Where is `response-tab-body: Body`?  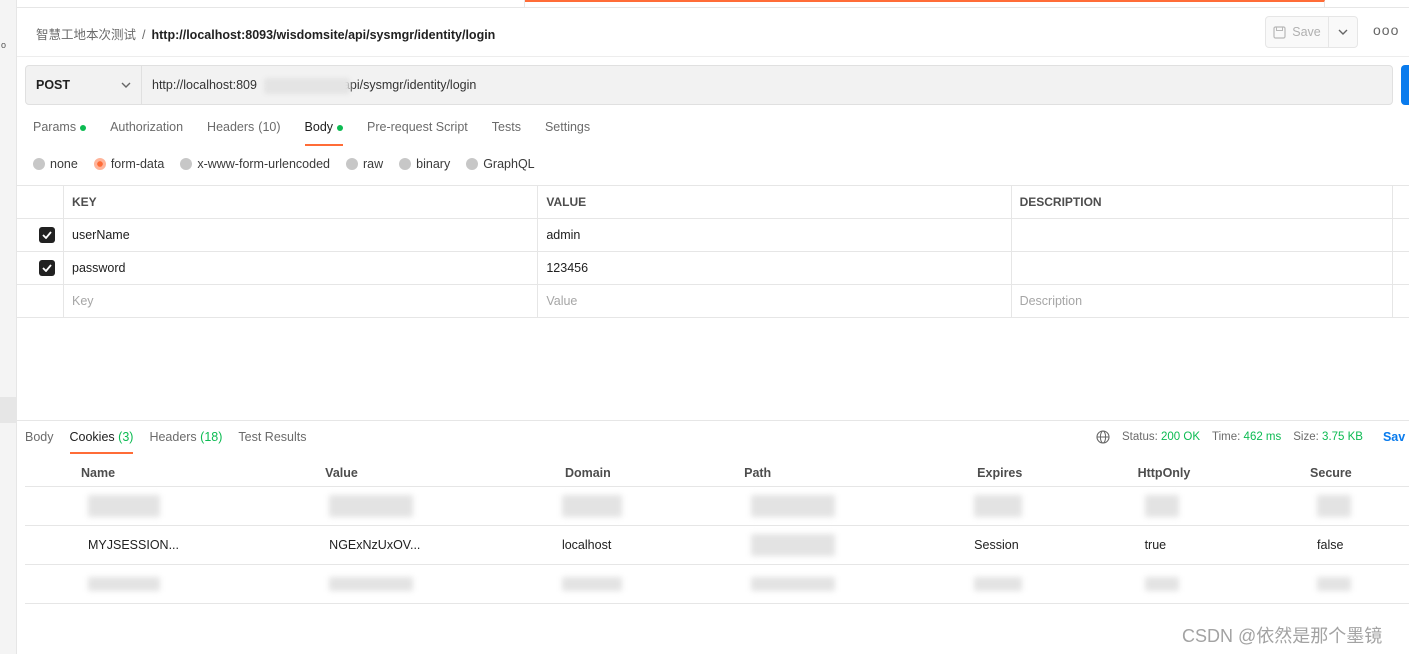
response-tab-body: Body is located at coordinates (39, 442).